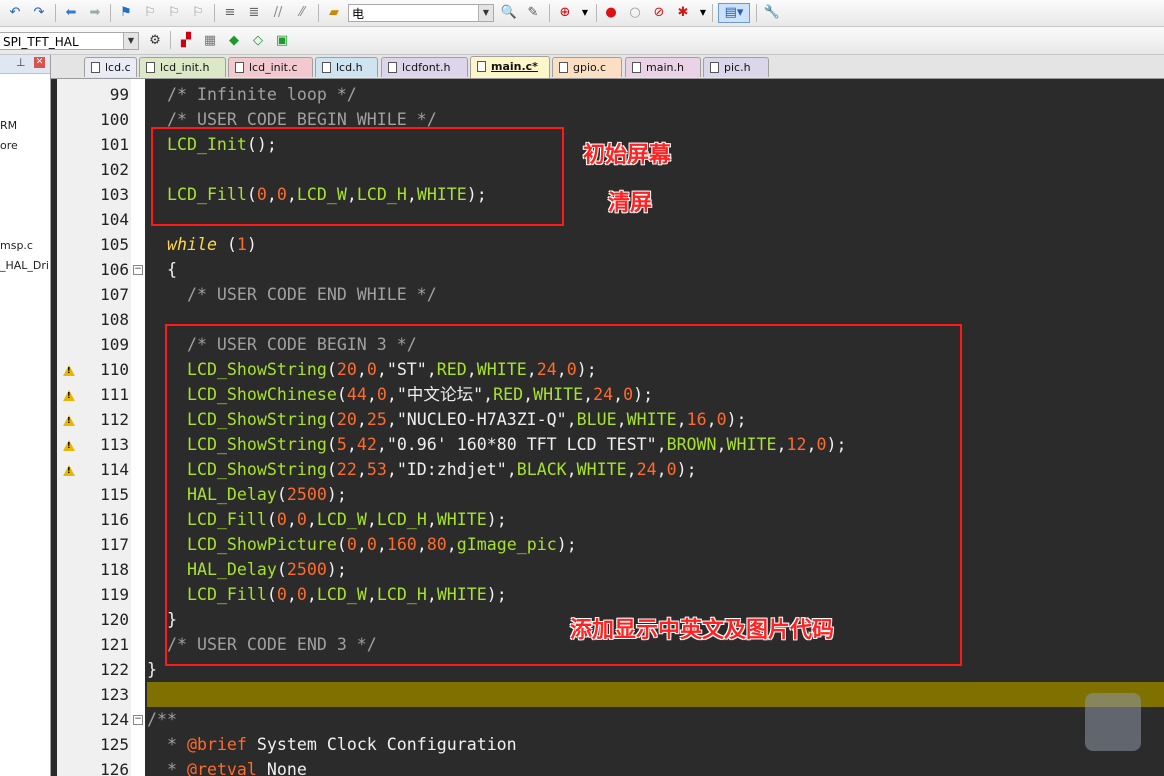 The height and width of the screenshot is (776, 1164). I want to click on code-line-106: {, so click(162, 269).